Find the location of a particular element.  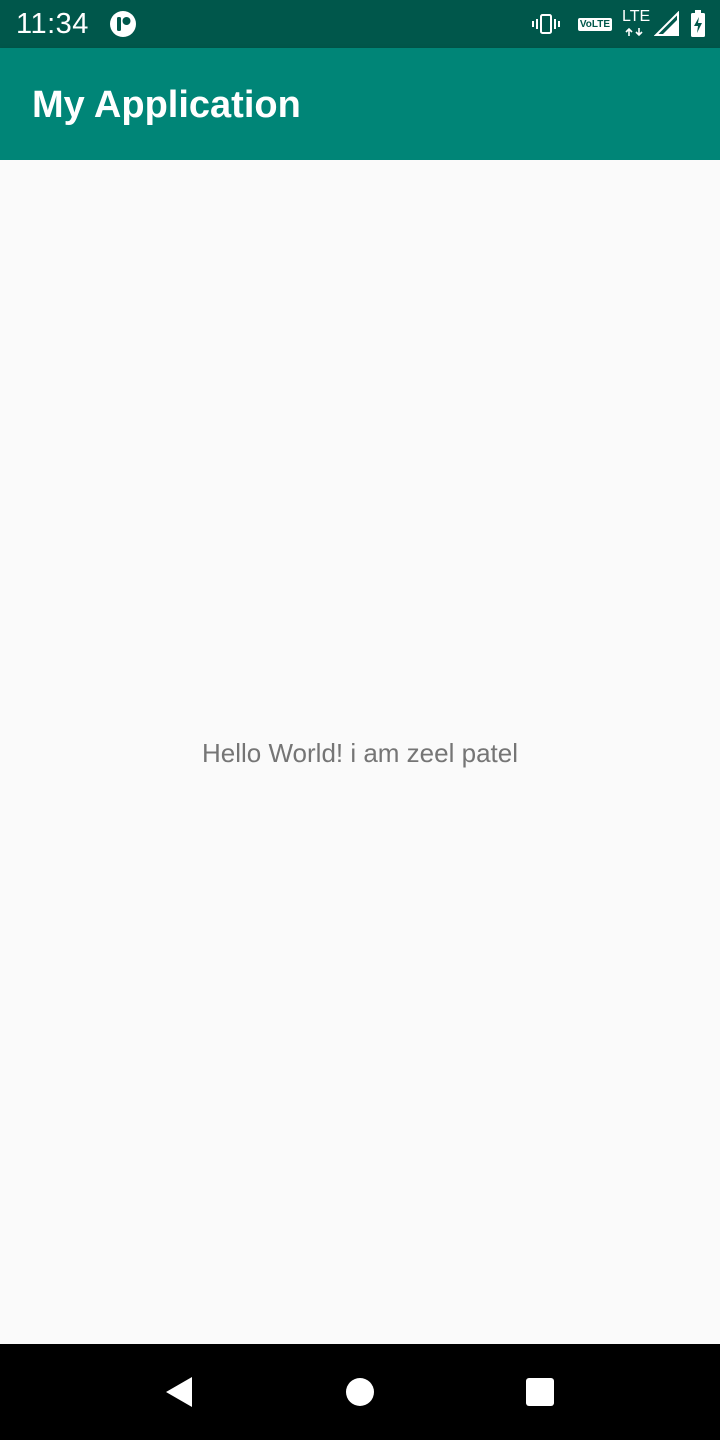

status-icons: VoLTE LTE is located at coordinates (618, 24).